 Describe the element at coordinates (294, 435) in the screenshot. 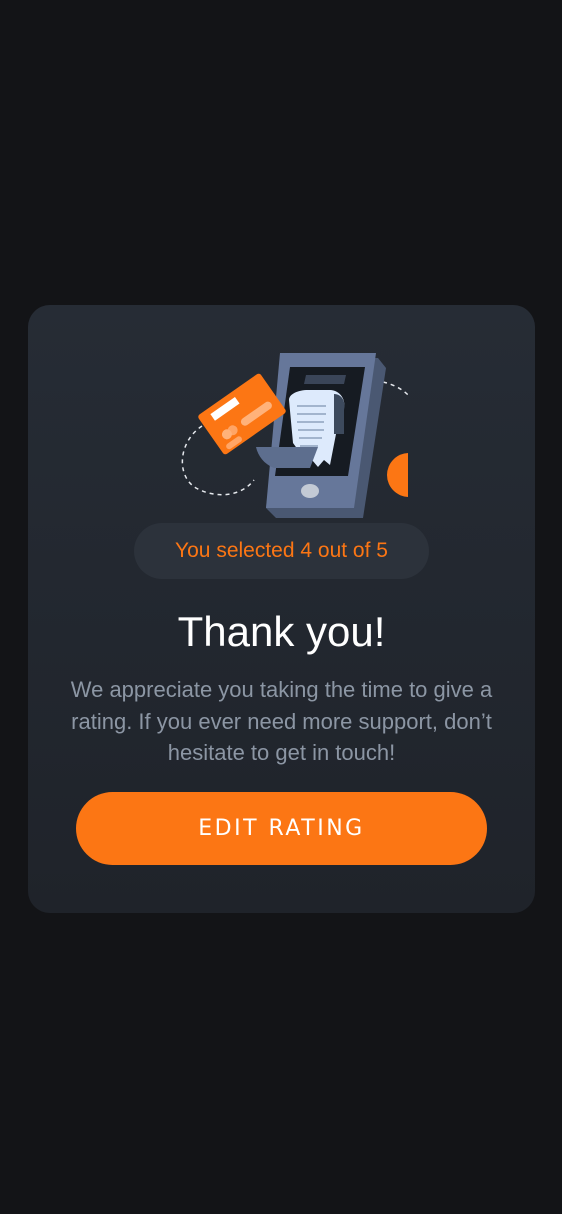

I see `phone-receipt-card-illustration` at that location.